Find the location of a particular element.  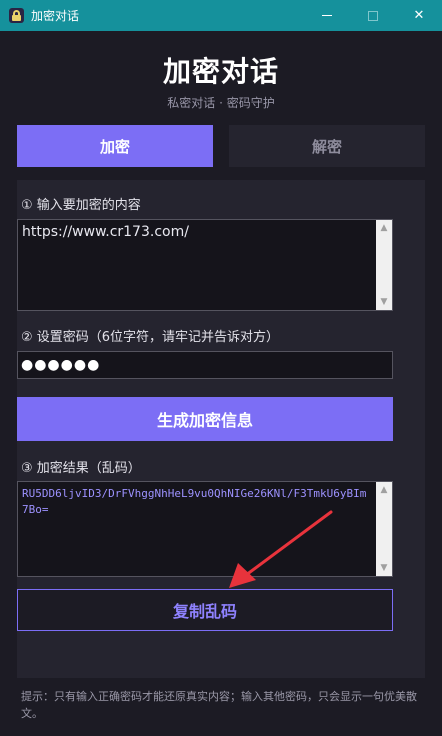

tab-encrypt: 加密 is located at coordinates (115, 146).